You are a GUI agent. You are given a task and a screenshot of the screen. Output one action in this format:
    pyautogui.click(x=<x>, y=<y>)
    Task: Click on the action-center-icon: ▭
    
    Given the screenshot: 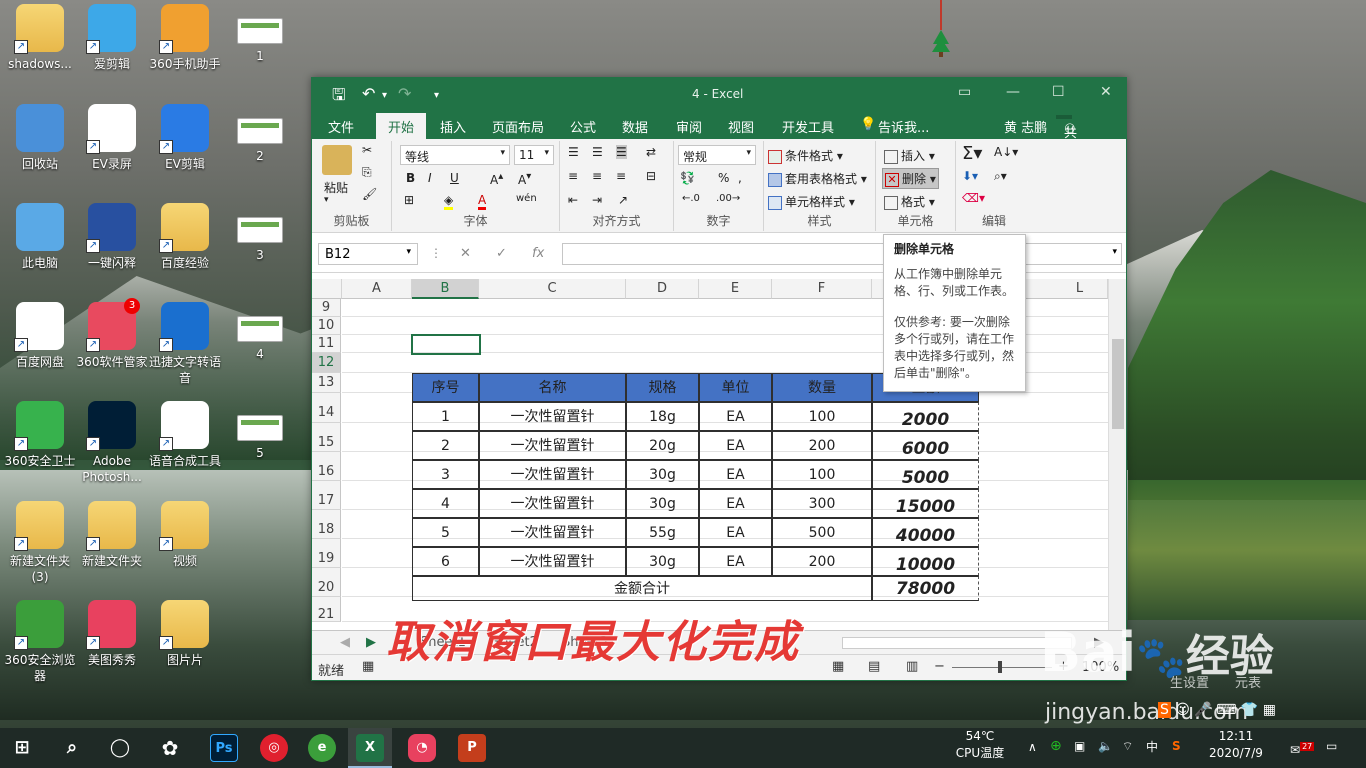 What is the action you would take?
    pyautogui.click(x=1331, y=746)
    